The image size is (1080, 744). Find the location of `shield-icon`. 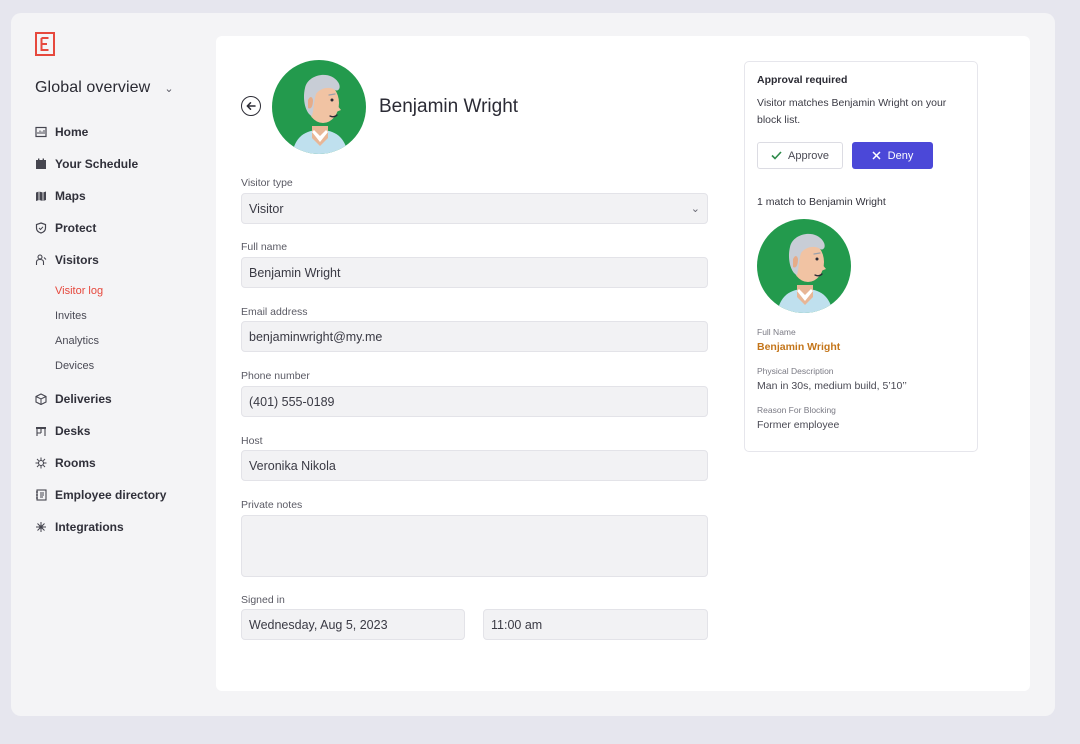

shield-icon is located at coordinates (41, 228).